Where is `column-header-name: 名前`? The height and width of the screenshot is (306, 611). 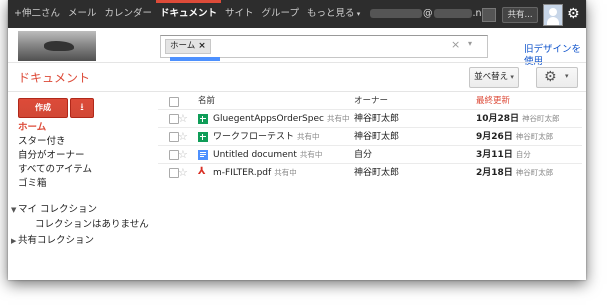
column-header-name: 名前 is located at coordinates (206, 101).